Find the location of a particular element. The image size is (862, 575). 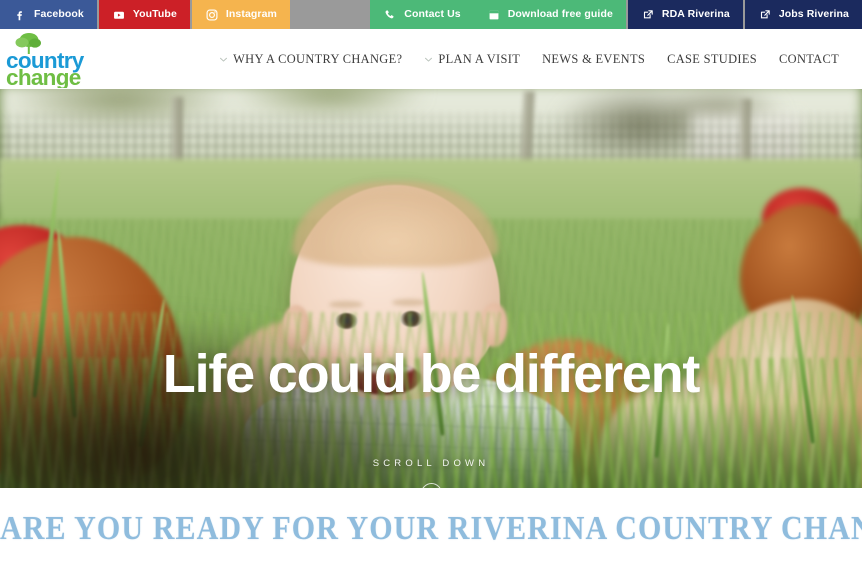

nav-item-case-studies: CASE STUDIES is located at coordinates (712, 58).